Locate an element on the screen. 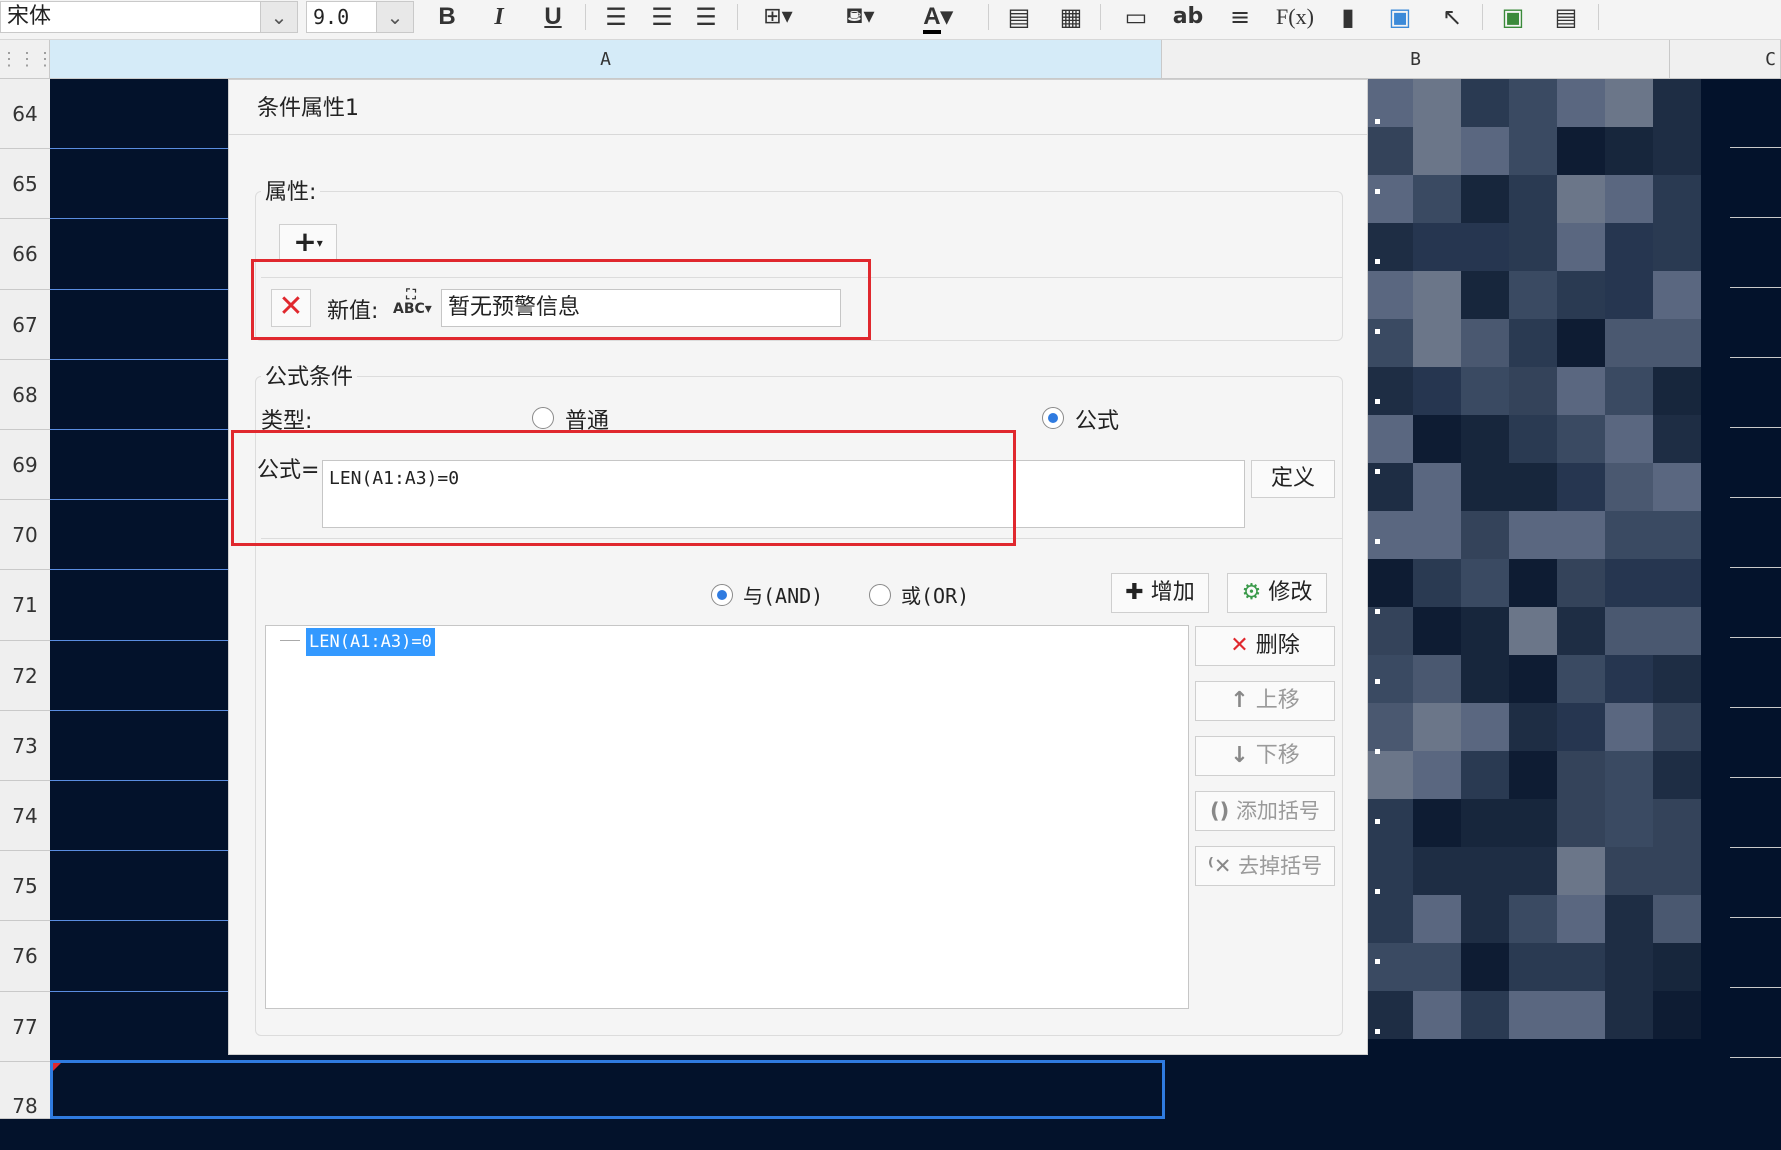 The height and width of the screenshot is (1150, 1781). add-condition-button: ✚ 增加 is located at coordinates (1160, 593).